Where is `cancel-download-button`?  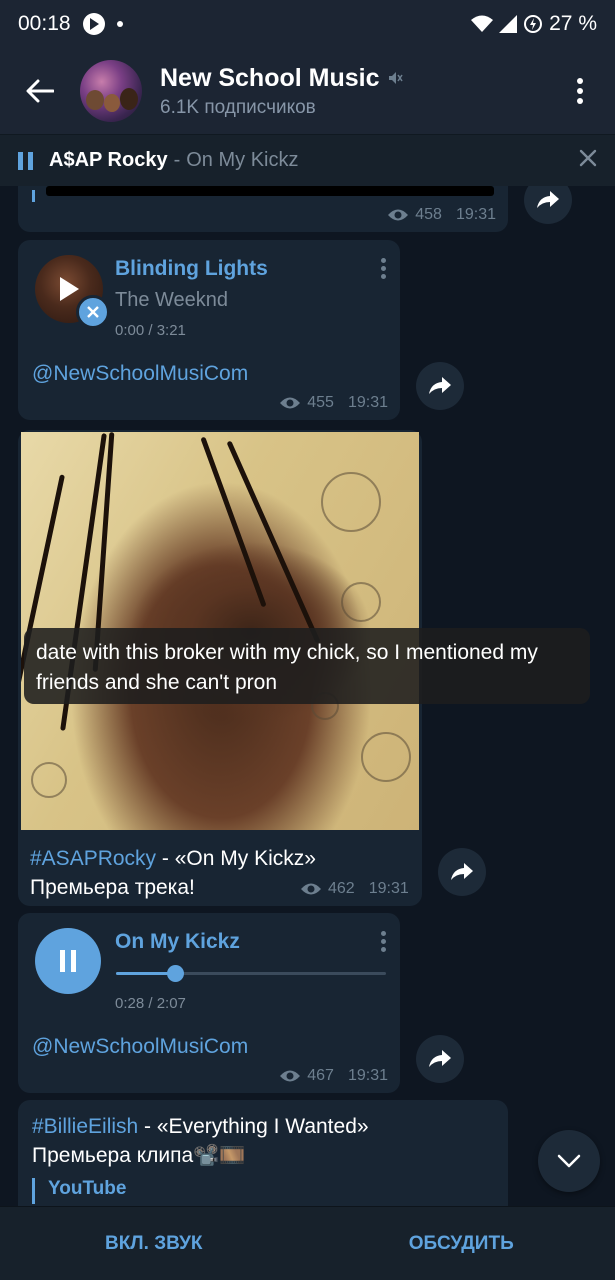 cancel-download-button is located at coordinates (93, 312).